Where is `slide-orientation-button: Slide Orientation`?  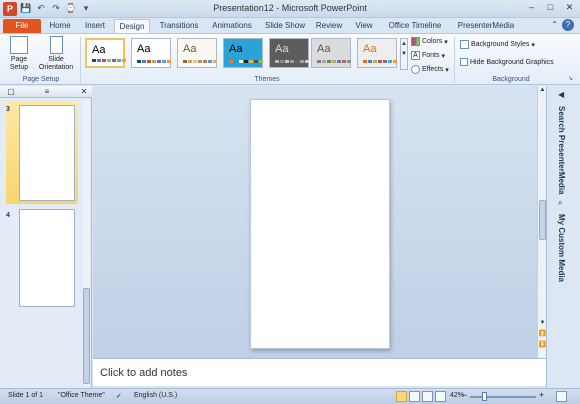
slide-orientation-button: Slide Orientation is located at coordinates (56, 54).